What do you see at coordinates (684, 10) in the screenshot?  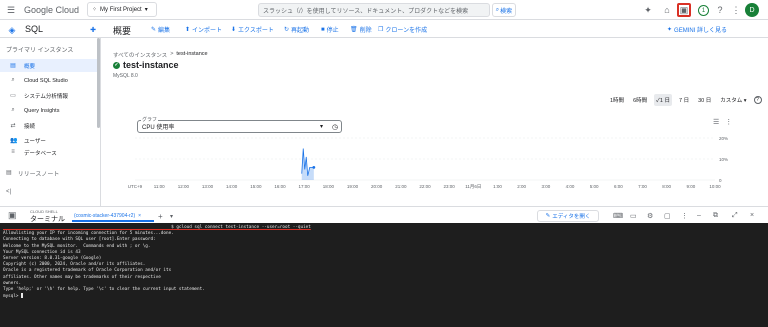 I see `cloud-shell-icon: ▣` at bounding box center [684, 10].